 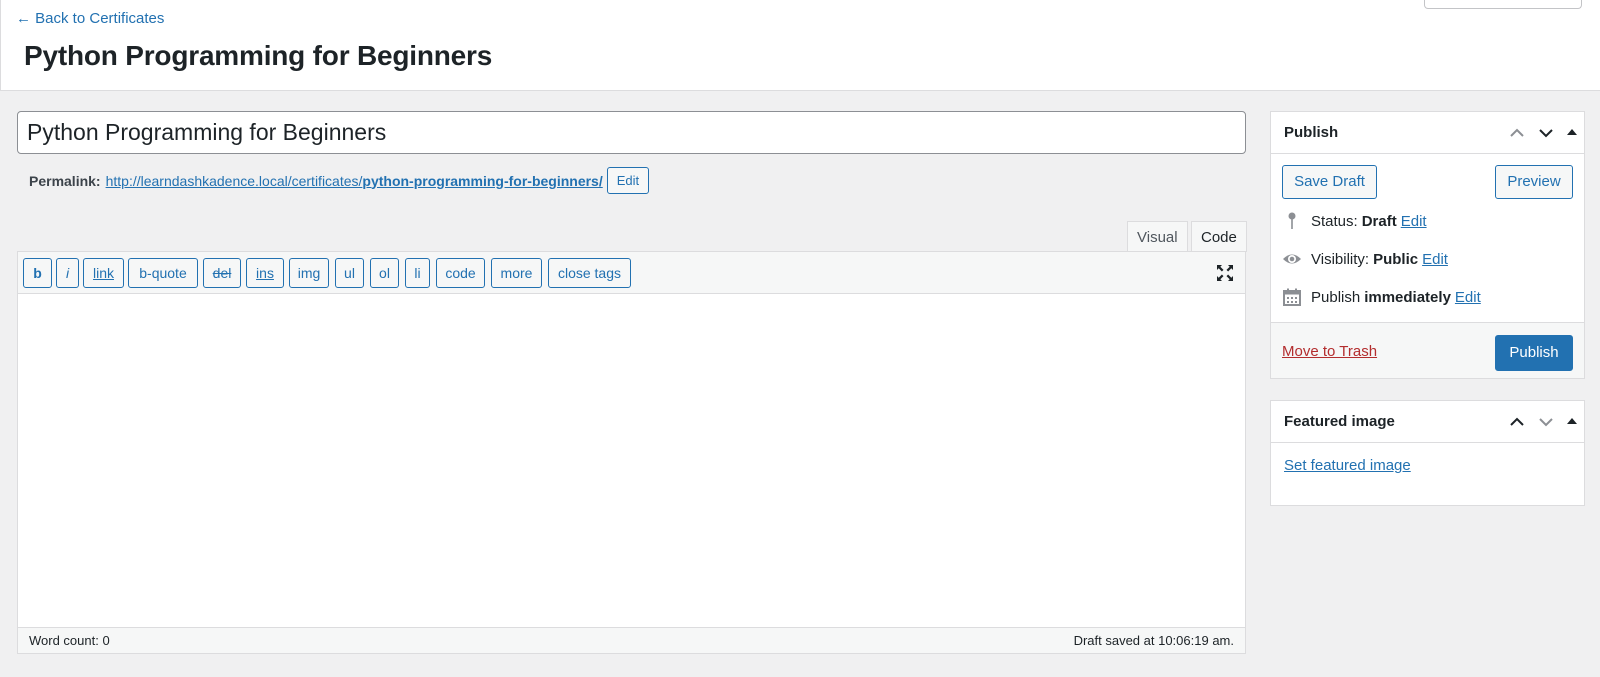 What do you see at coordinates (384, 273) in the screenshot?
I see `quicktag-ol-button: ol` at bounding box center [384, 273].